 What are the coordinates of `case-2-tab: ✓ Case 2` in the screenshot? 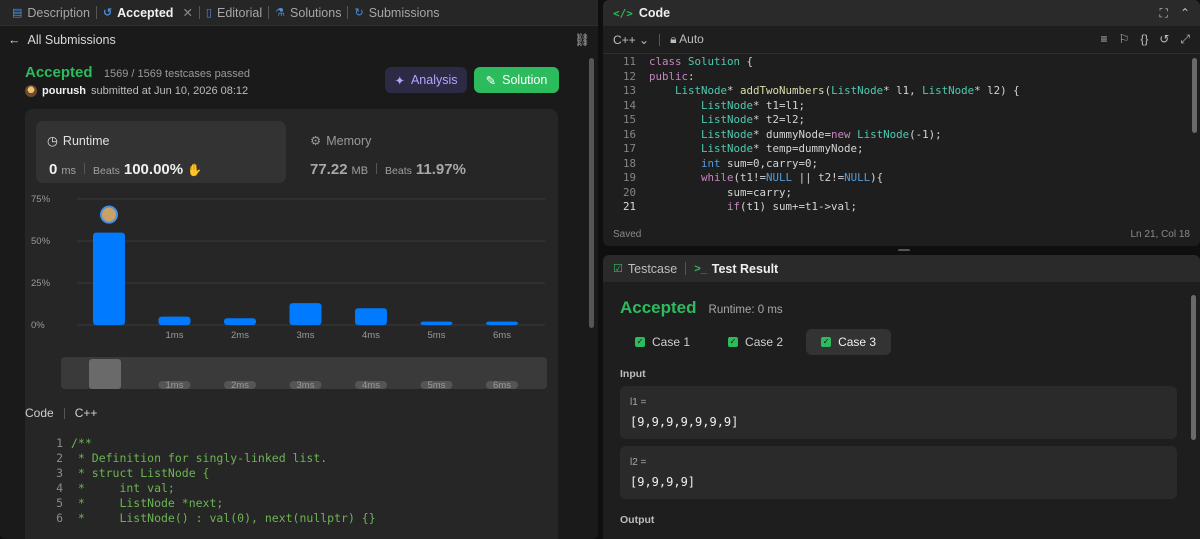 It's located at (755, 342).